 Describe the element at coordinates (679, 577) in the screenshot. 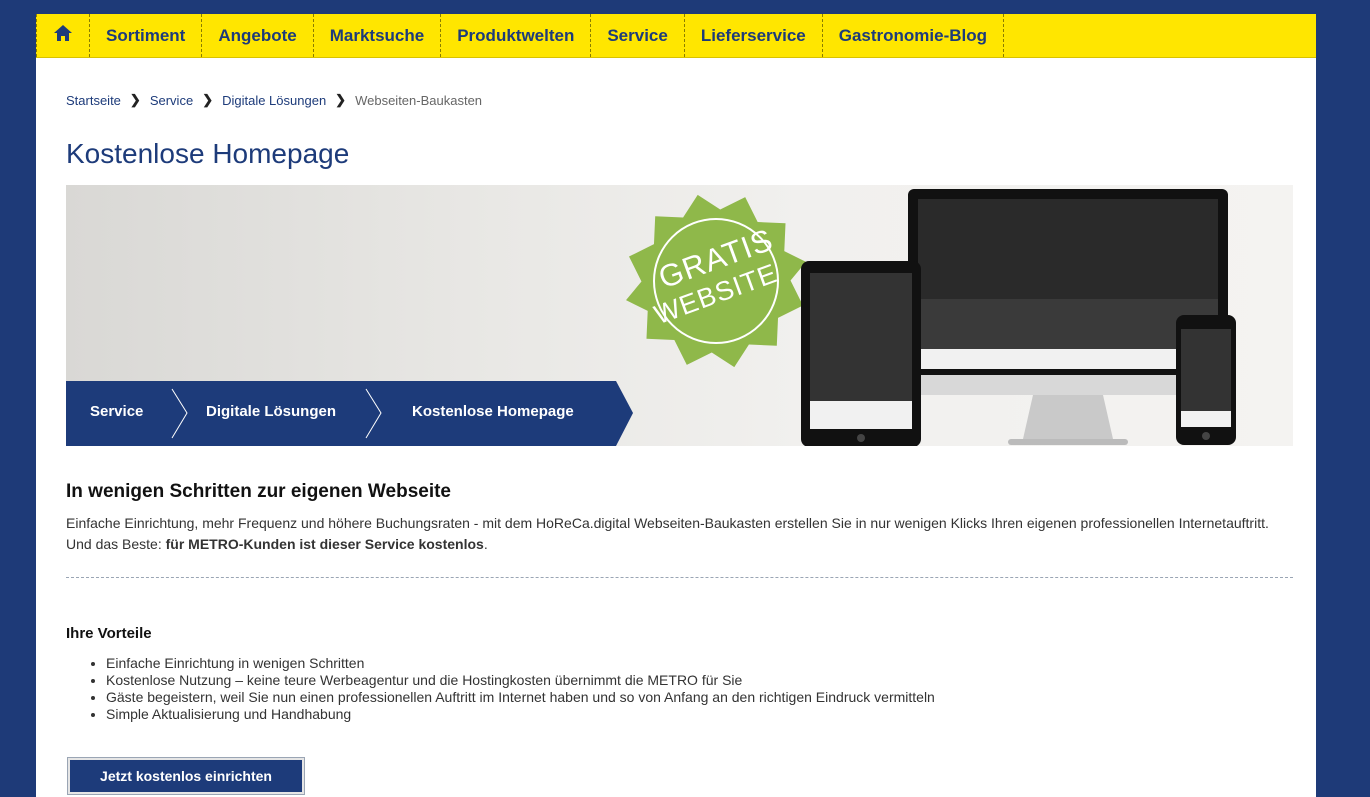

I see `divider` at that location.